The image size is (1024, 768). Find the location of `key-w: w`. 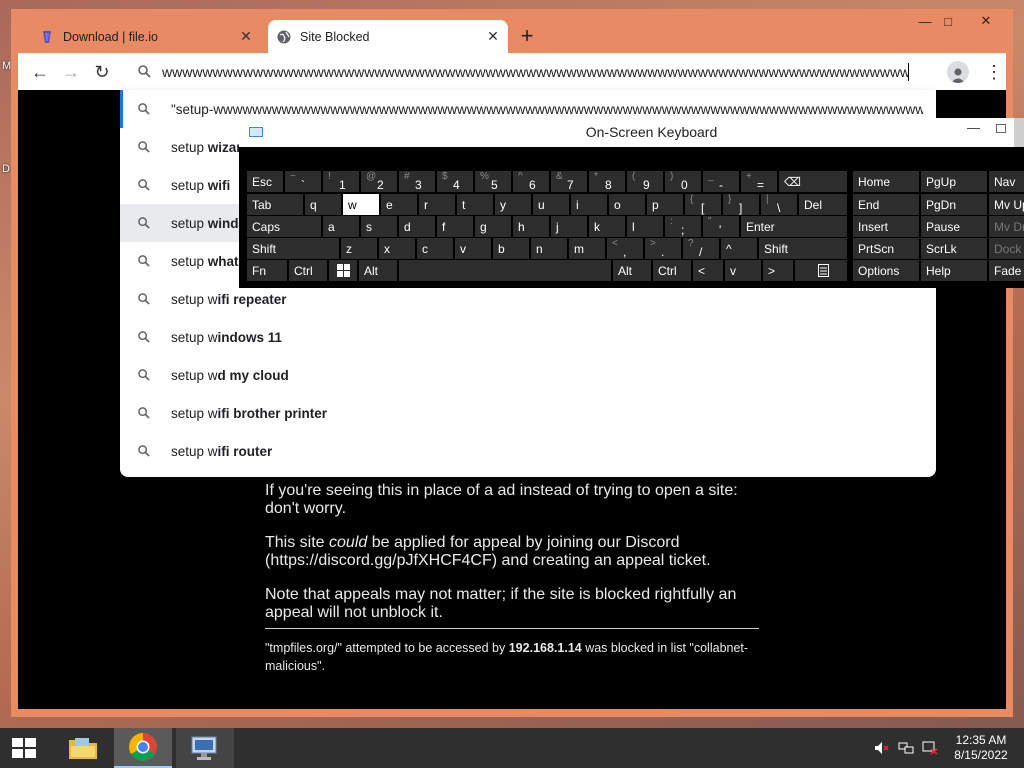

key-w: w is located at coordinates (361, 204).